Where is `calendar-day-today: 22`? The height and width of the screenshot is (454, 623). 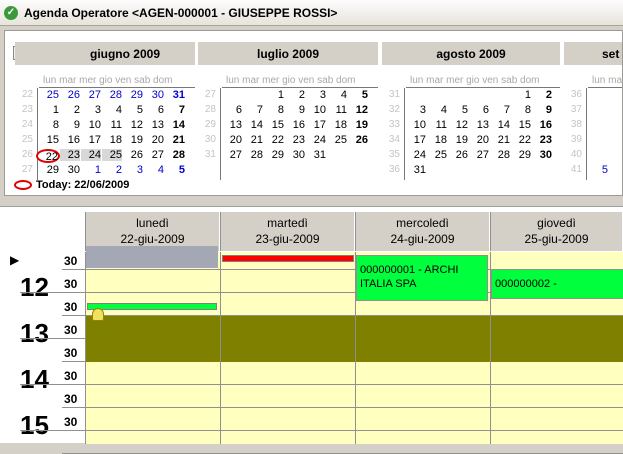 calendar-day-today: 22 is located at coordinates (48, 156).